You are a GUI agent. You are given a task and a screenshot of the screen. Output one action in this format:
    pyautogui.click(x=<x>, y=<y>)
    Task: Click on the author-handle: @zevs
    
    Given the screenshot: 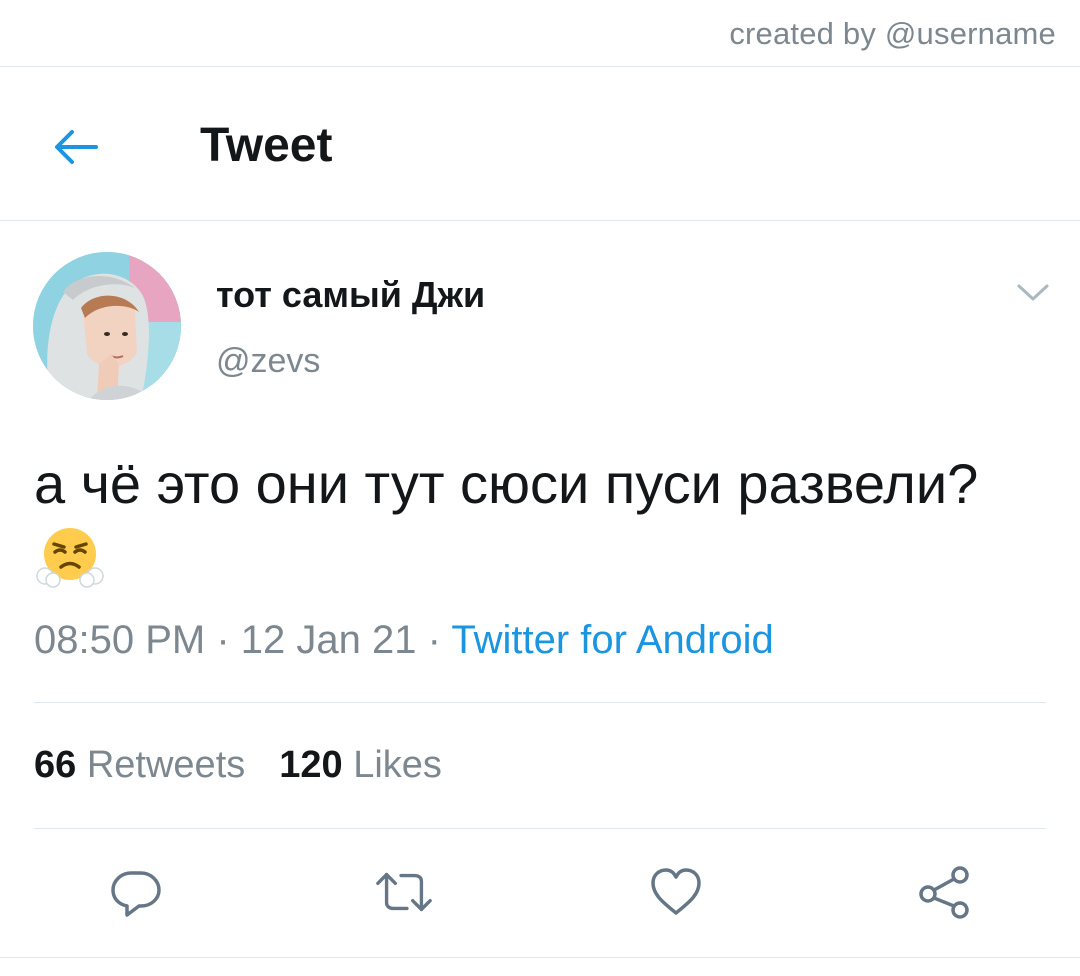 What is the action you would take?
    pyautogui.click(x=268, y=361)
    